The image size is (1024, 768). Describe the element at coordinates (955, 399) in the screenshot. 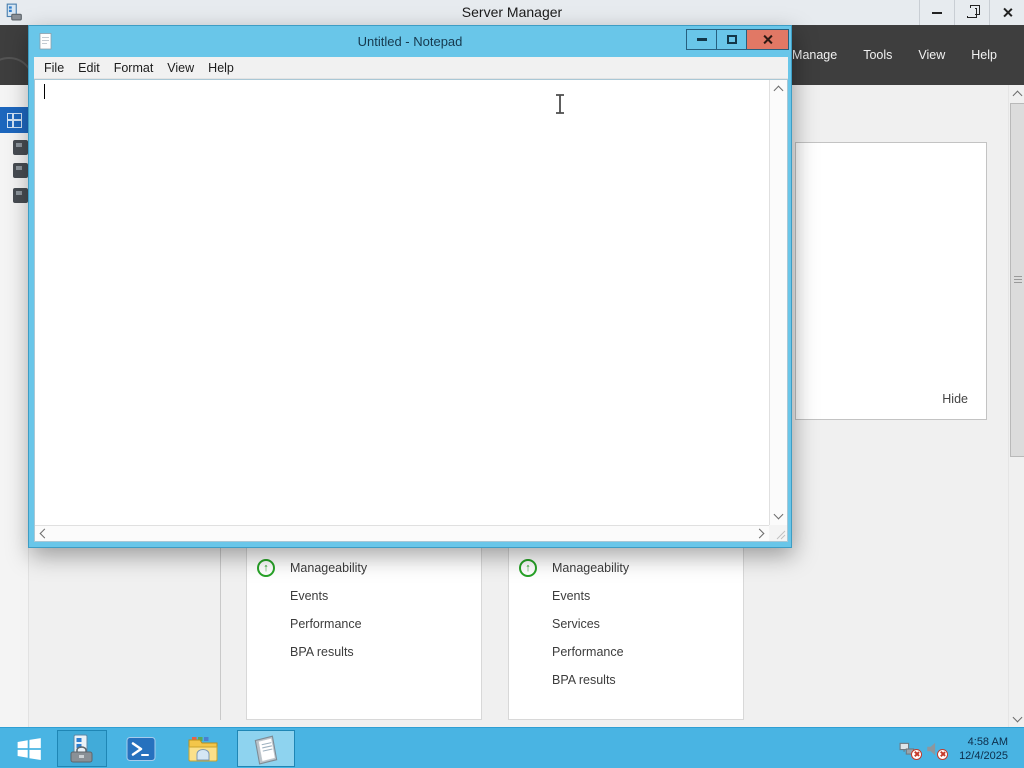

I see `hide-button: Hide` at that location.